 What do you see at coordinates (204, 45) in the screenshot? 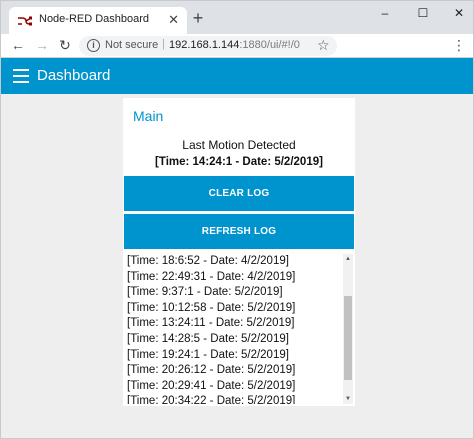
I see `url-host: 192.168.1.144` at bounding box center [204, 45].